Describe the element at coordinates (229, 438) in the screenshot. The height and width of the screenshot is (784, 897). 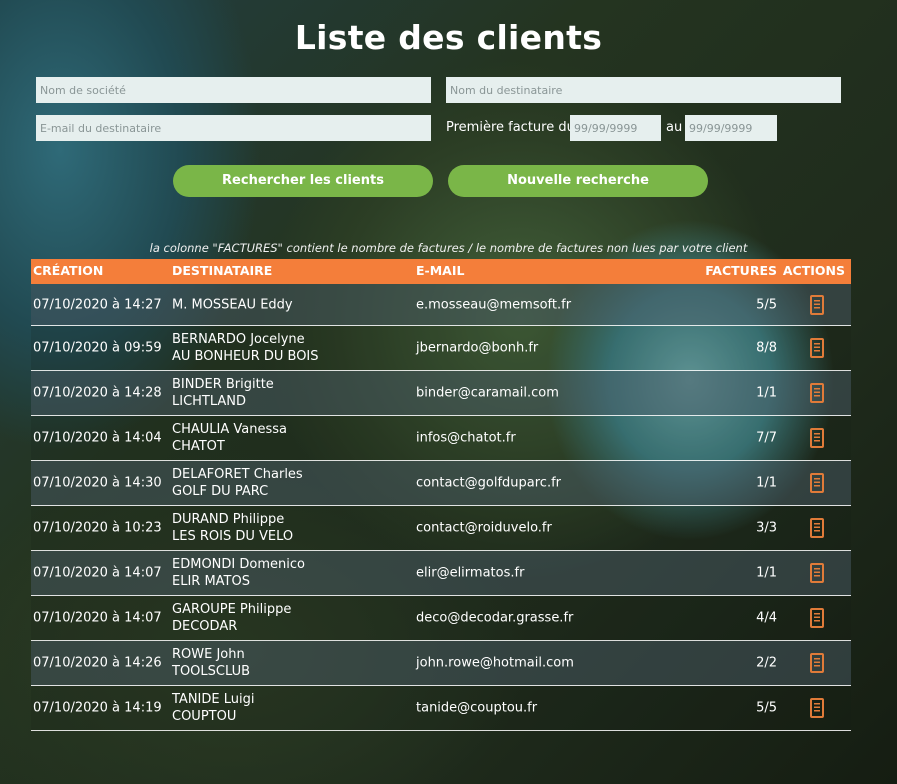
I see `cell-destinataire: CHAULIA Vanessa CHATOT` at that location.